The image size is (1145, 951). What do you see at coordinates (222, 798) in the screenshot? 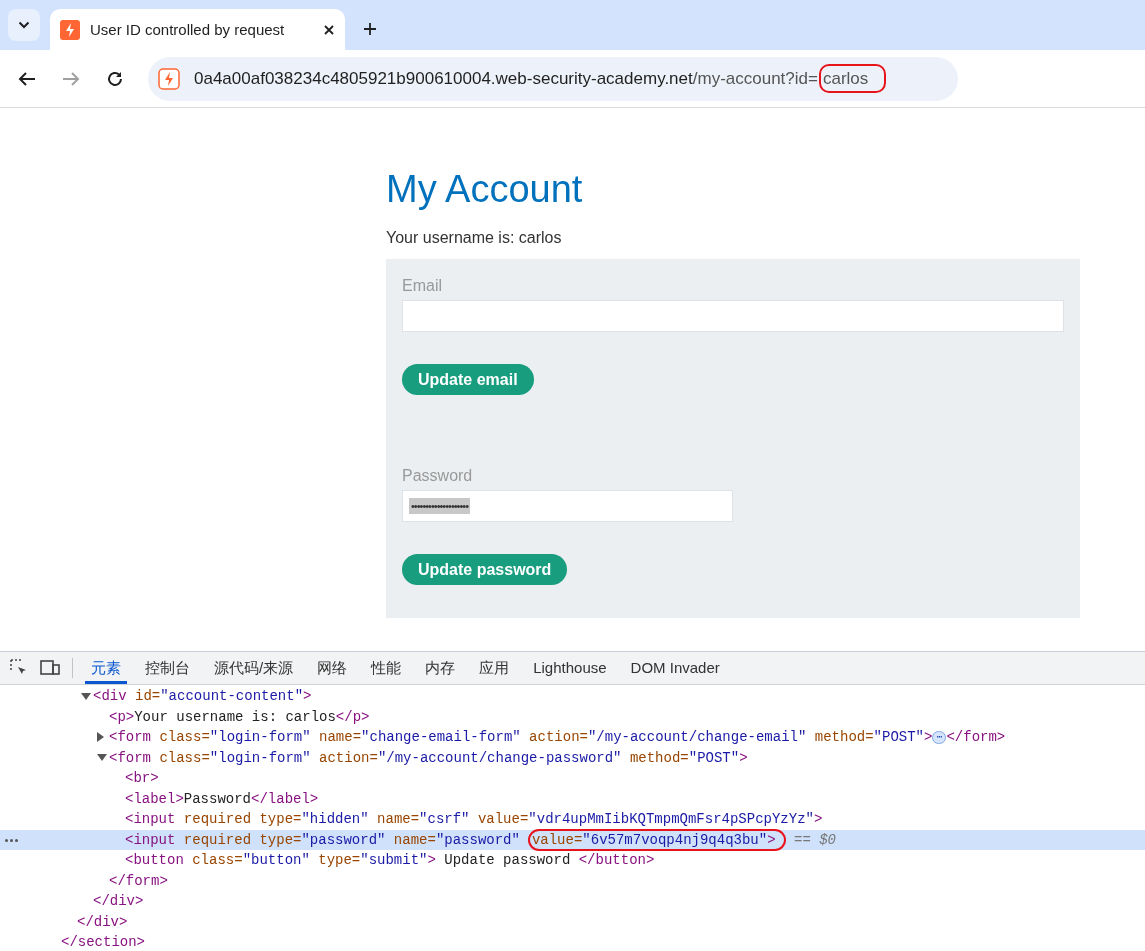
I see `code-line: <label>Password</label>` at bounding box center [222, 798].